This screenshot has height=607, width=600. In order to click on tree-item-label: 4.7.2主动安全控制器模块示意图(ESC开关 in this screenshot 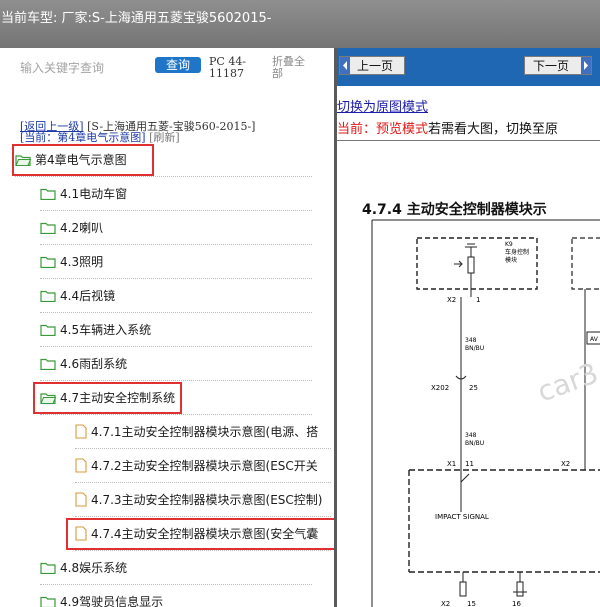, I will do `click(204, 466)`.